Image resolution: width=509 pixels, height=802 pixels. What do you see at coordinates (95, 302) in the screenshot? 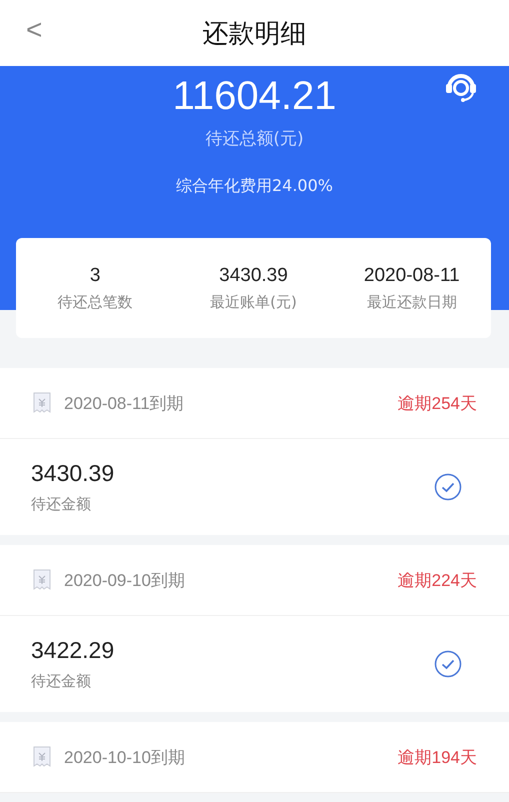
I see `stat-label: 待还总笔数` at bounding box center [95, 302].